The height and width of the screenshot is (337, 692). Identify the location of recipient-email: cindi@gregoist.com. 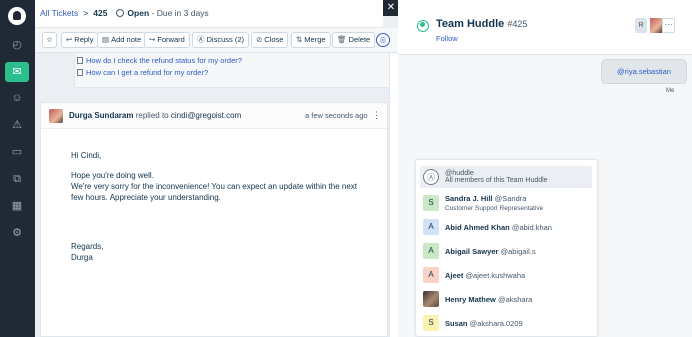
(206, 115).